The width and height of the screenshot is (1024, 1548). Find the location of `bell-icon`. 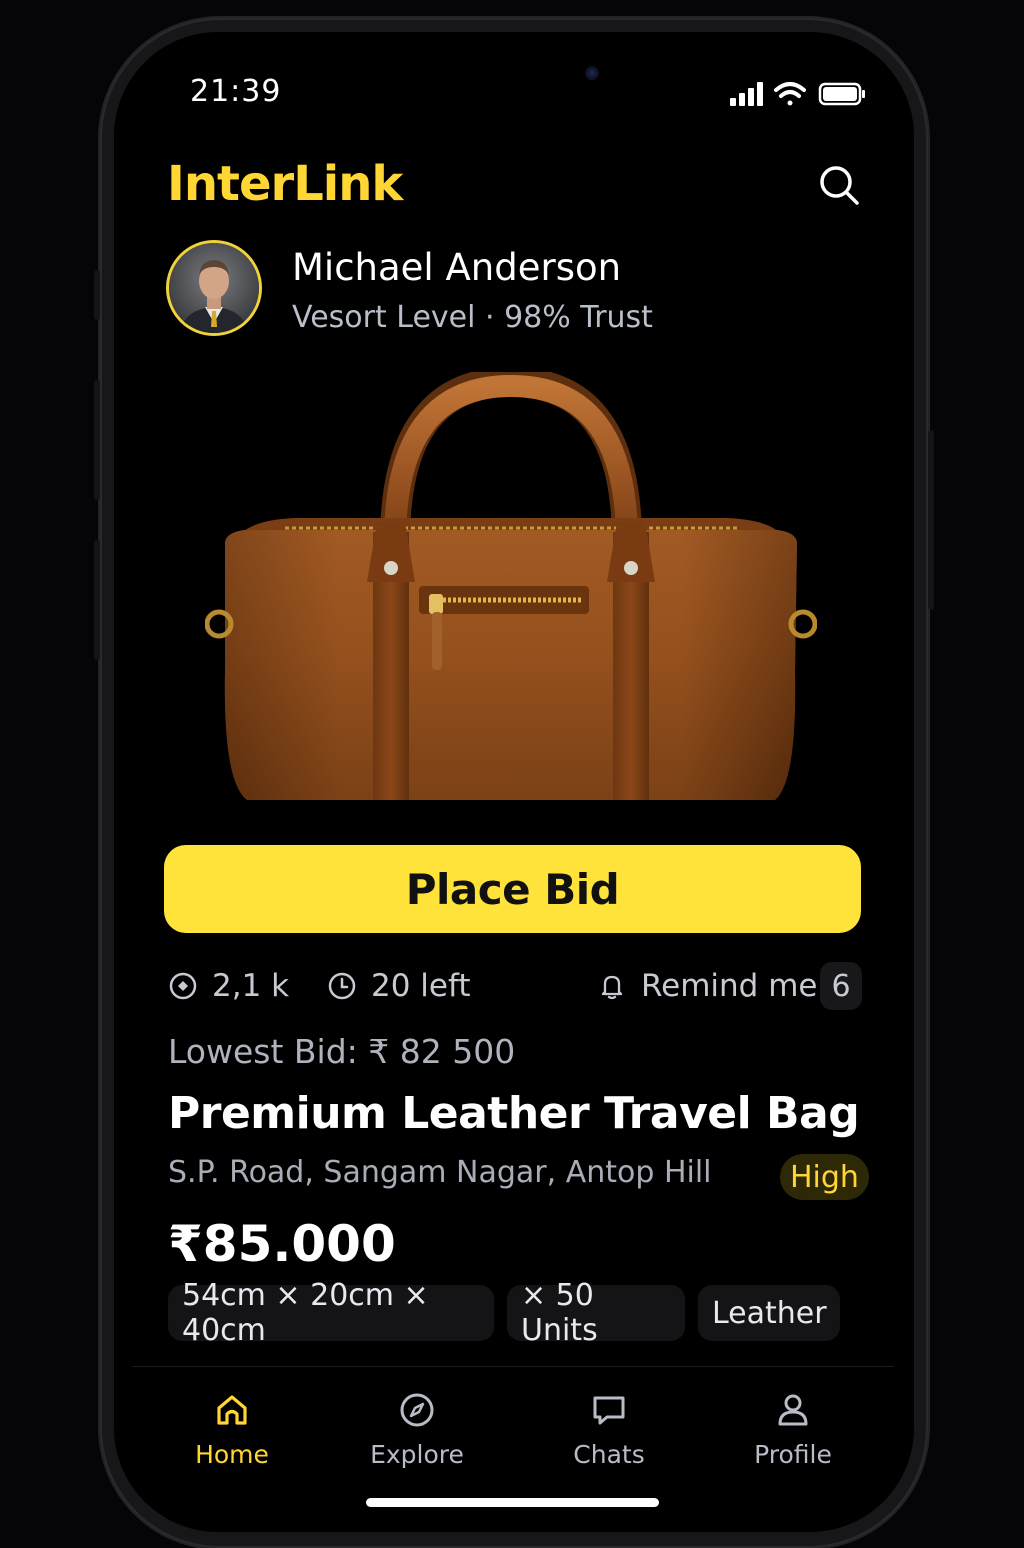

bell-icon is located at coordinates (612, 987).